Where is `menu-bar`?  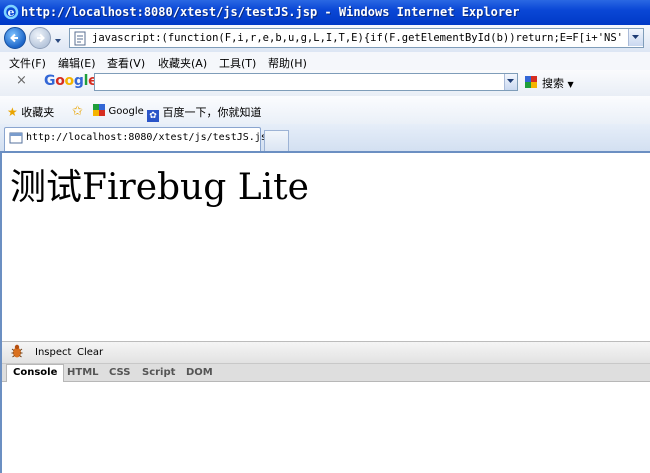 menu-bar is located at coordinates (325, 61).